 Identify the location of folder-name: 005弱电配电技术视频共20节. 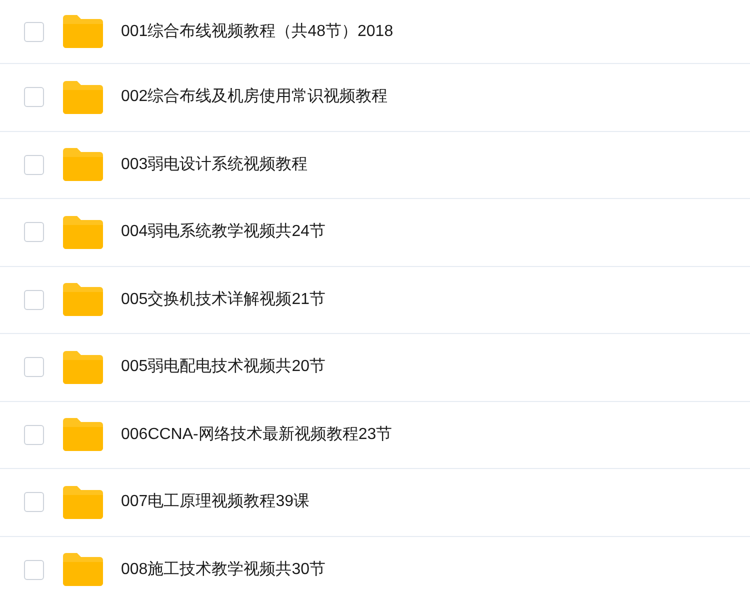
(223, 367).